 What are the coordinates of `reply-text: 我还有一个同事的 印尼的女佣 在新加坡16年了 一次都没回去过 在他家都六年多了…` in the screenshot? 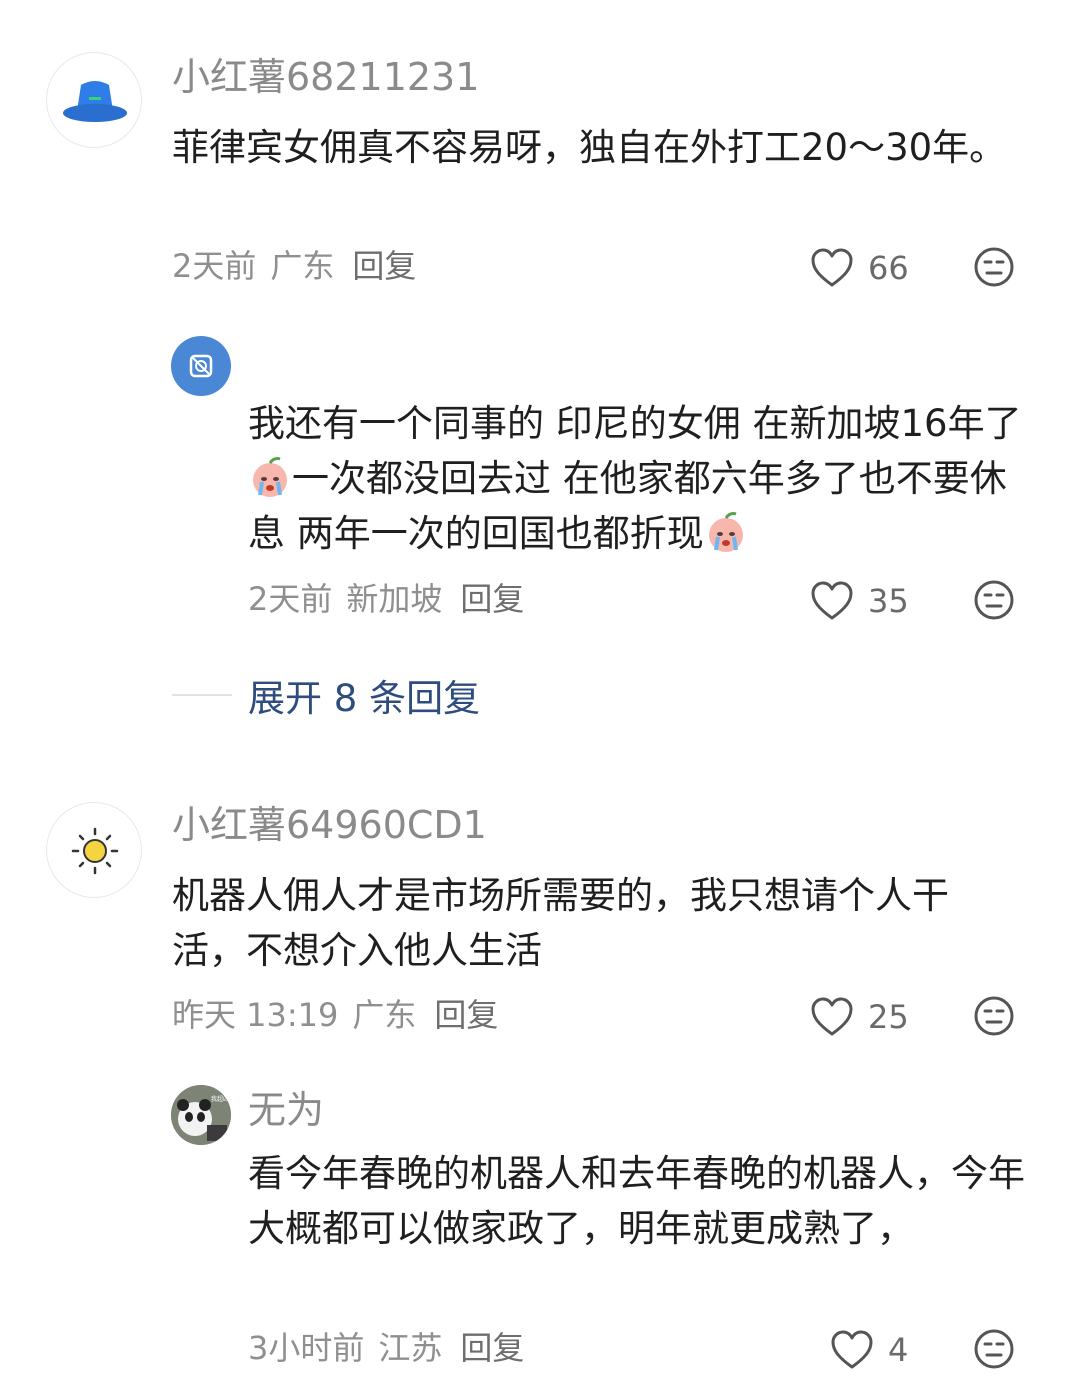 It's located at (643, 478).